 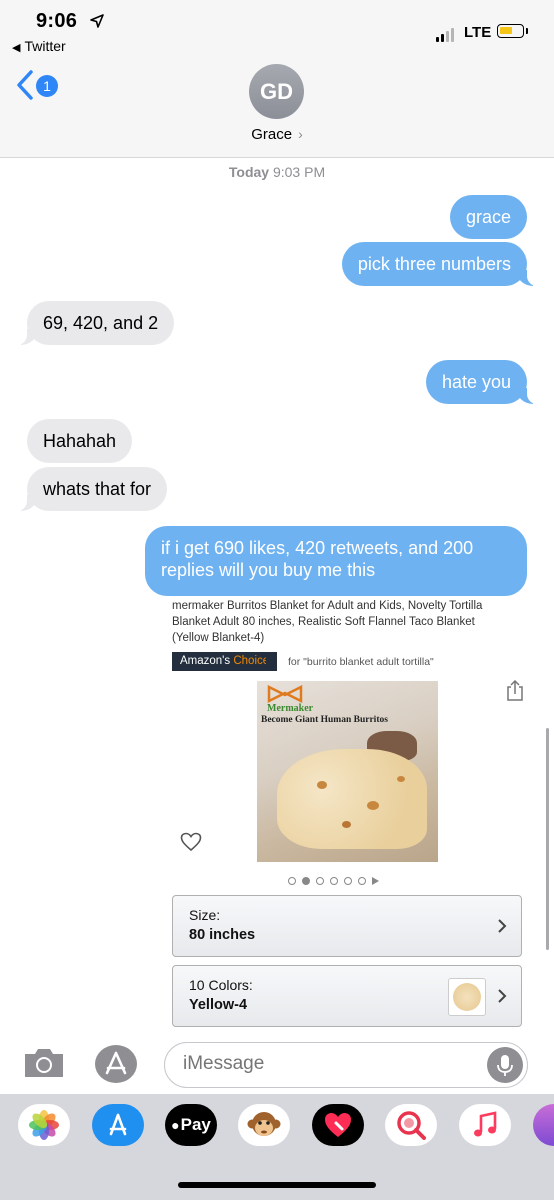 I want to click on size-selector: Size: 80 inches, so click(x=347, y=926).